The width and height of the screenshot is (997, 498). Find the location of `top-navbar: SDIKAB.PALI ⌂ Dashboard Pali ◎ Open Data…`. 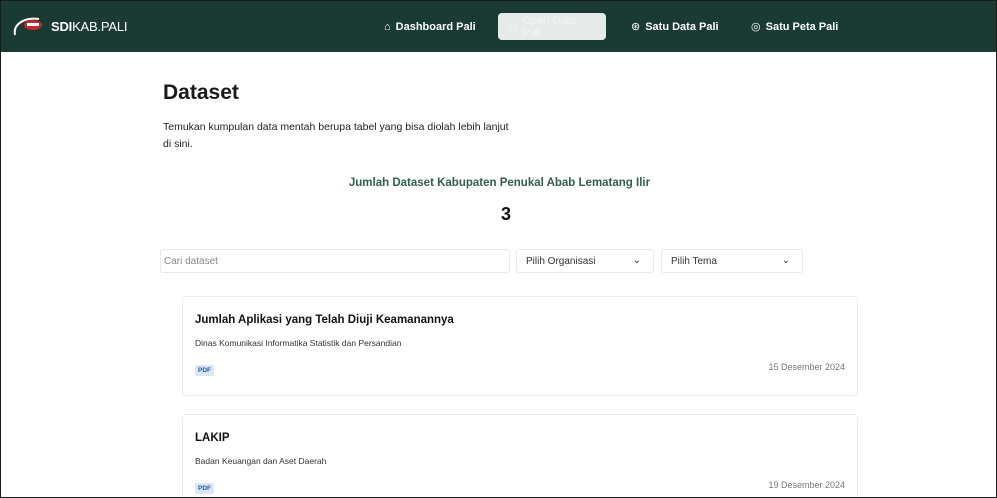

top-navbar: SDIKAB.PALI ⌂ Dashboard Pali ◎ Open Data… is located at coordinates (498, 26).